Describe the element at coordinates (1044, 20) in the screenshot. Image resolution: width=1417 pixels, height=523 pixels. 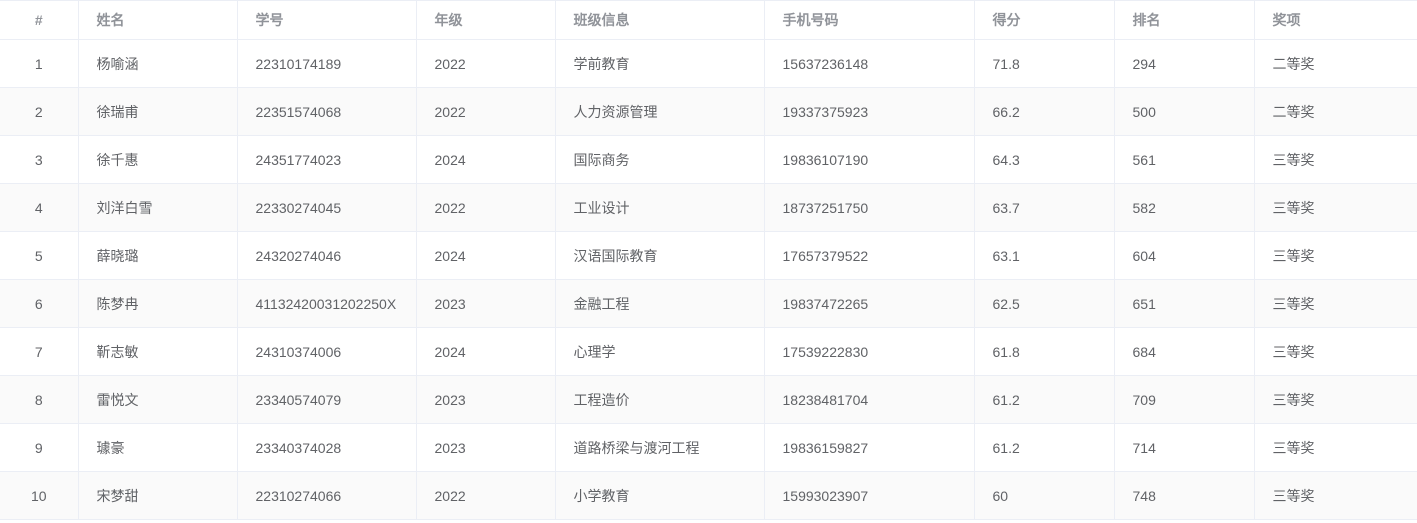
I see `header-score: 得分` at that location.